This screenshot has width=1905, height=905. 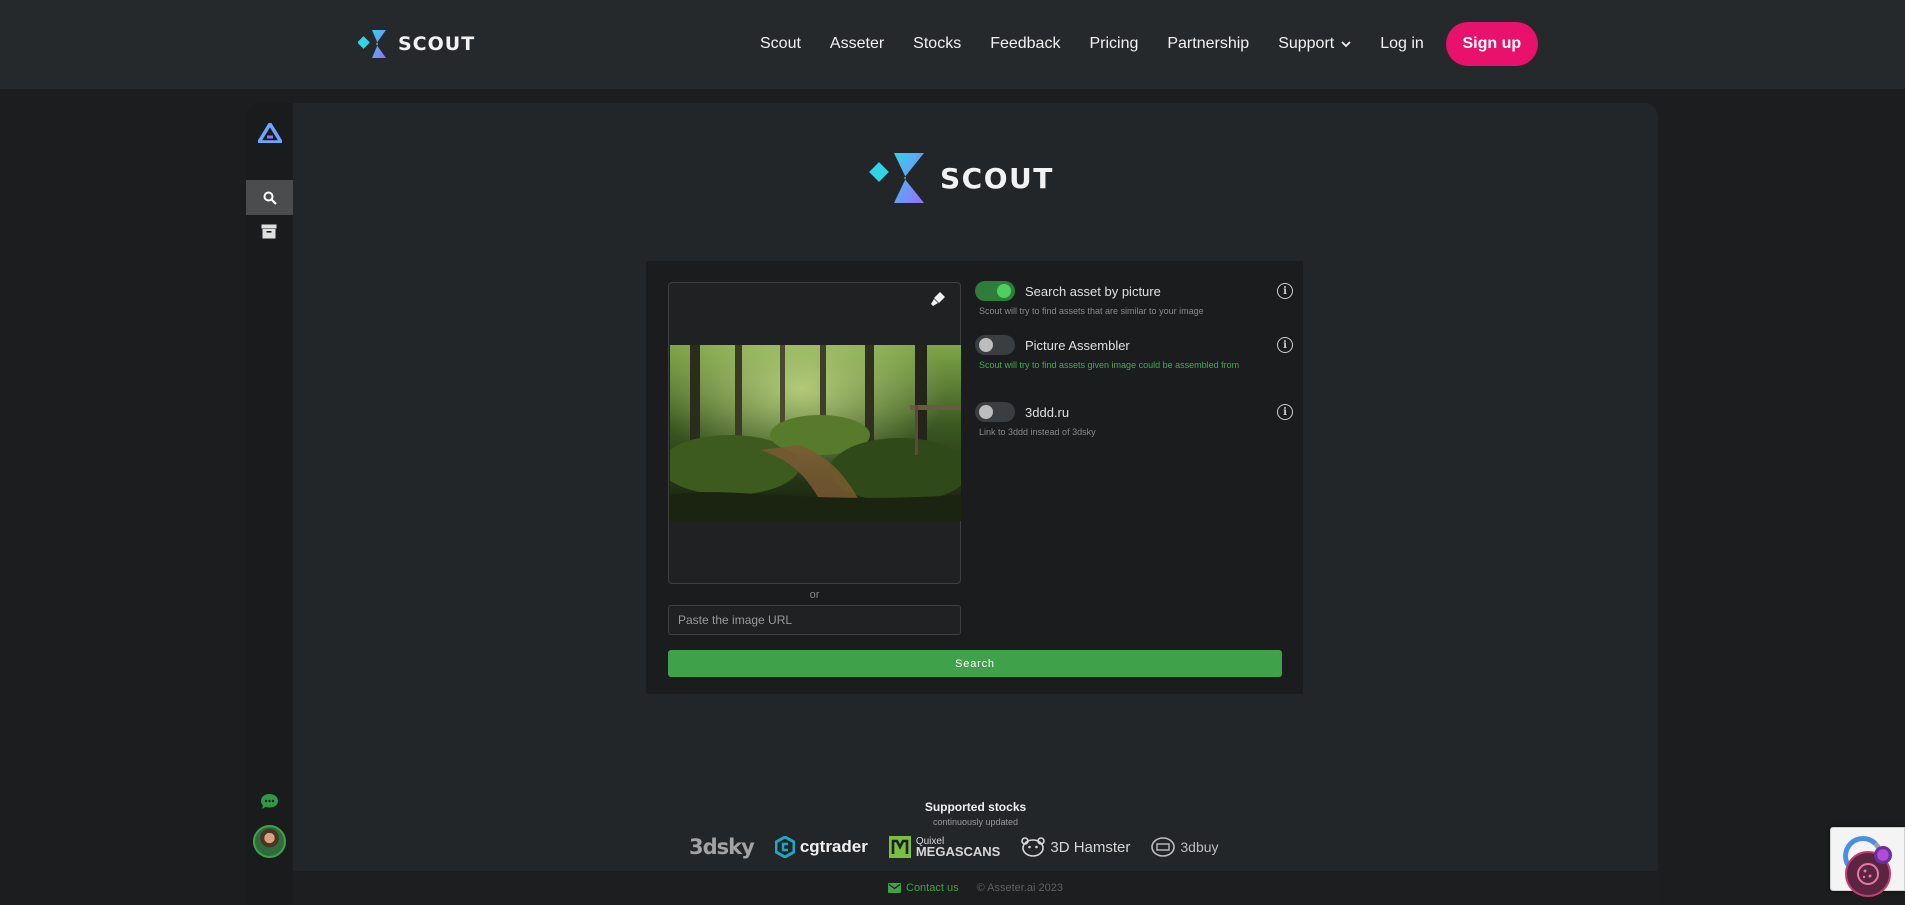 I want to click on option-label: Picture Assembler, so click(x=1077, y=345).